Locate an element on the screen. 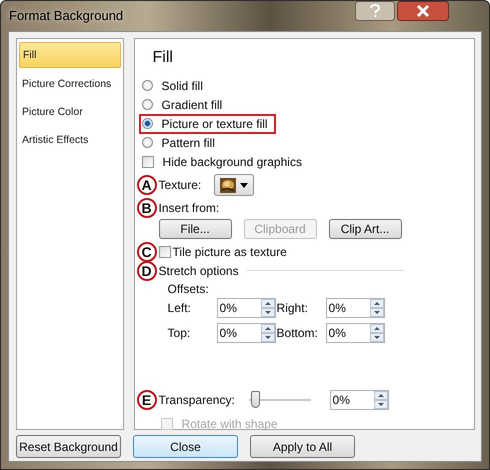 The height and width of the screenshot is (470, 490). checkbox-label: Tile picture as texture is located at coordinates (229, 251).